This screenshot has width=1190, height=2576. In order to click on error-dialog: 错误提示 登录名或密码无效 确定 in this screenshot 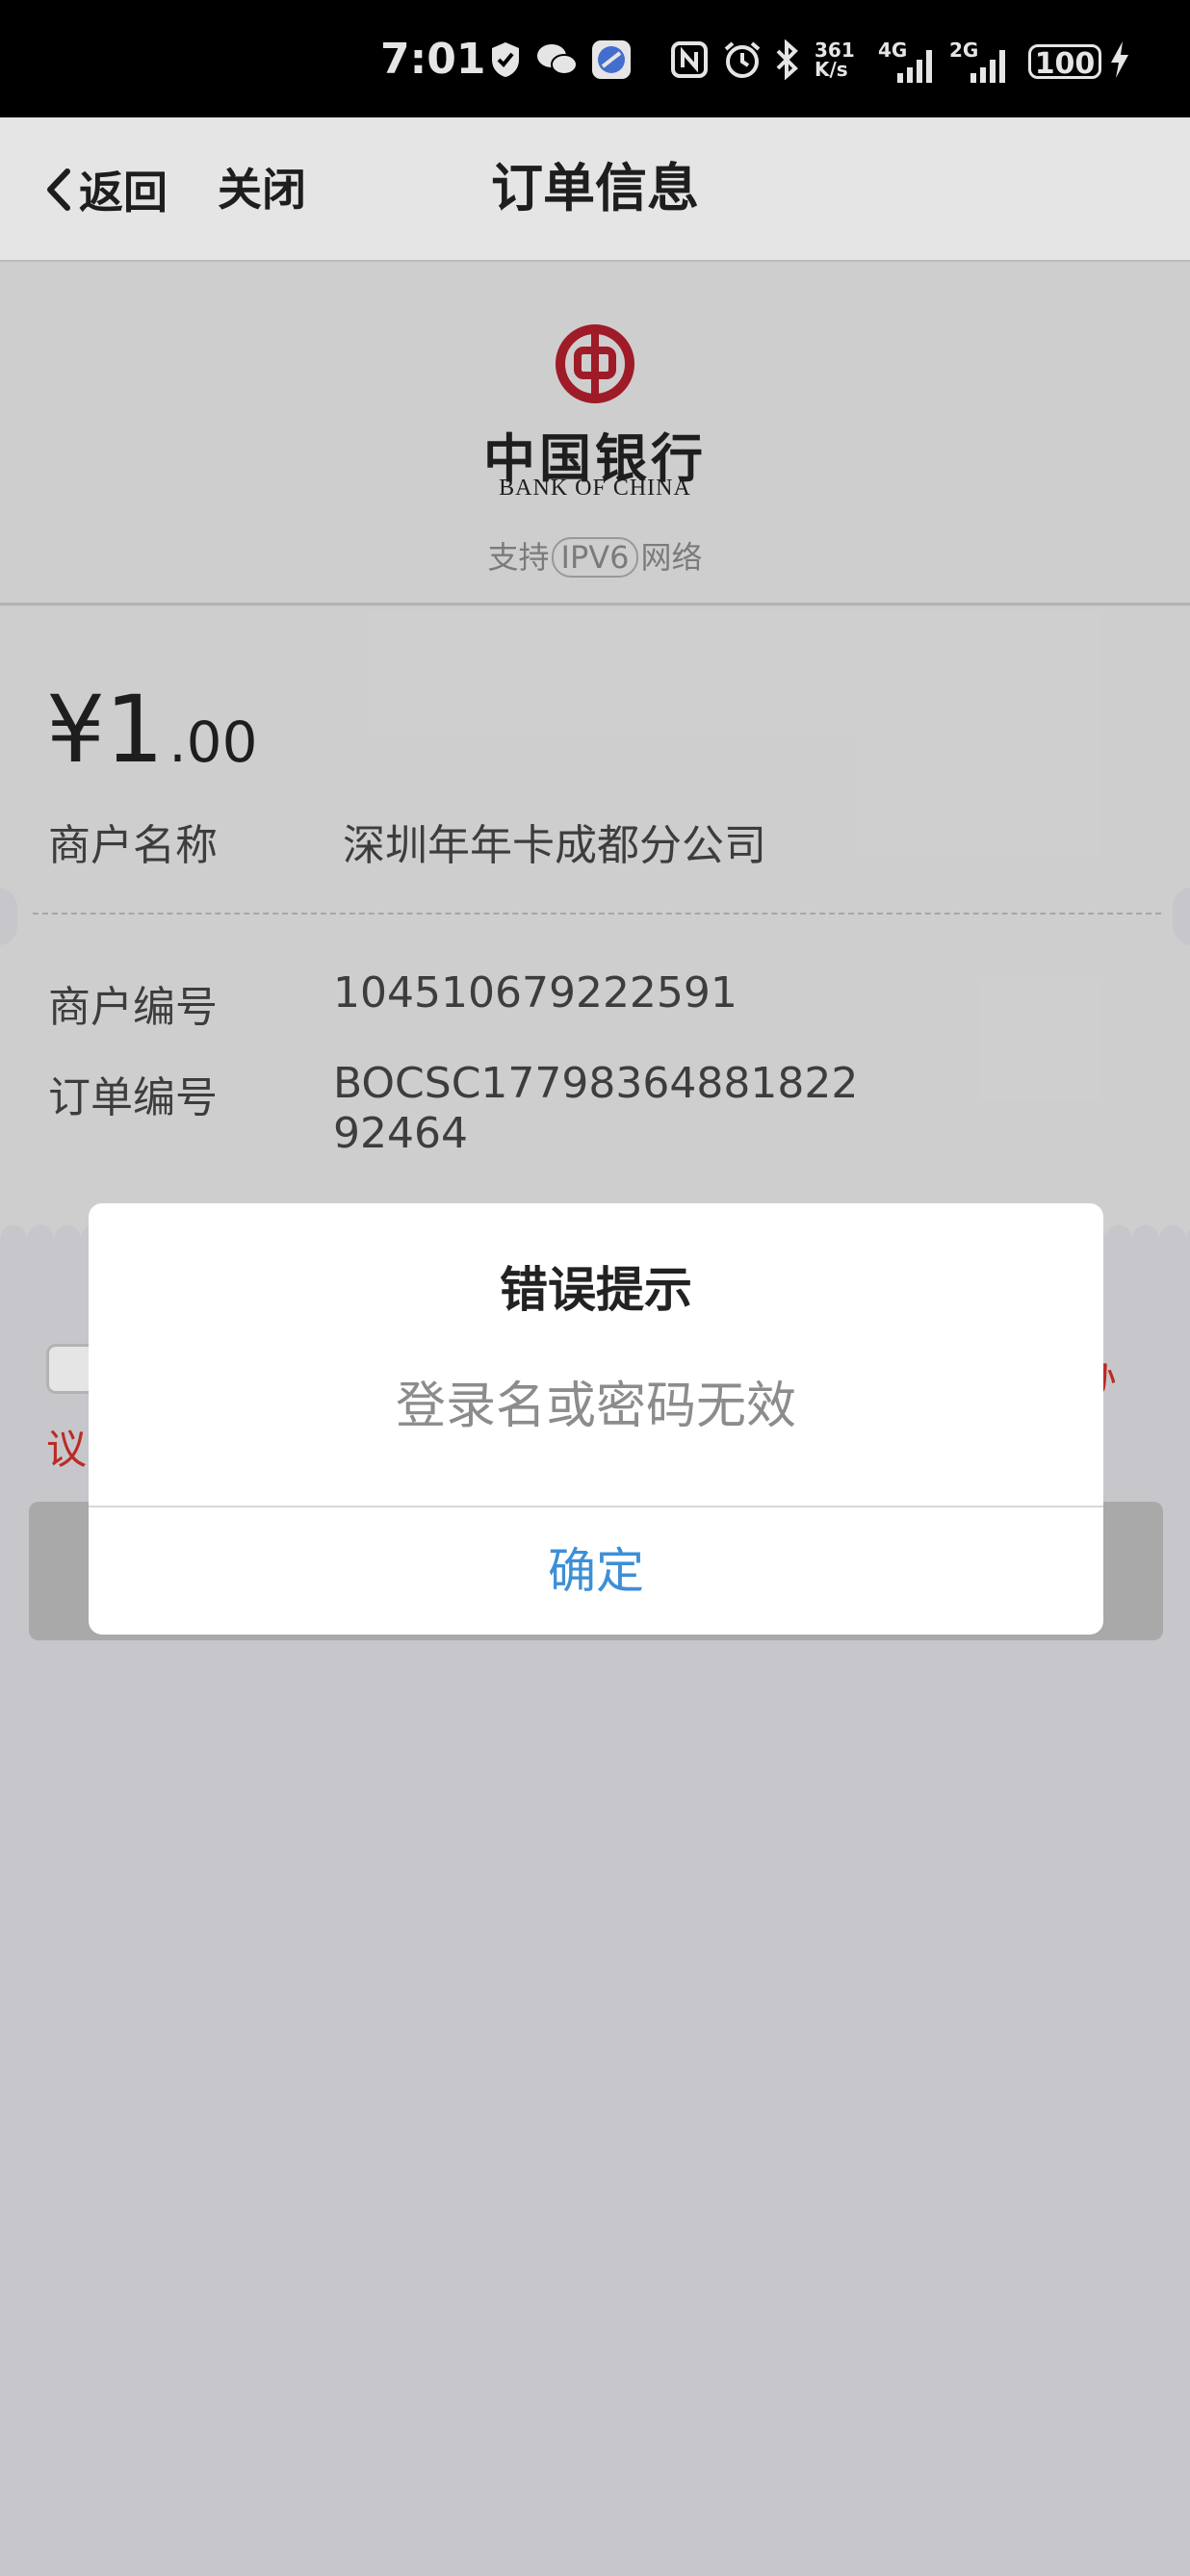, I will do `click(596, 1419)`.